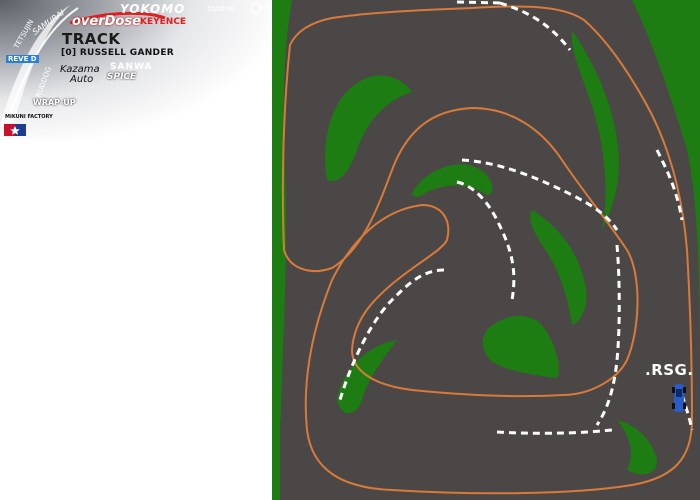  I want to click on car-icon, so click(679, 398).